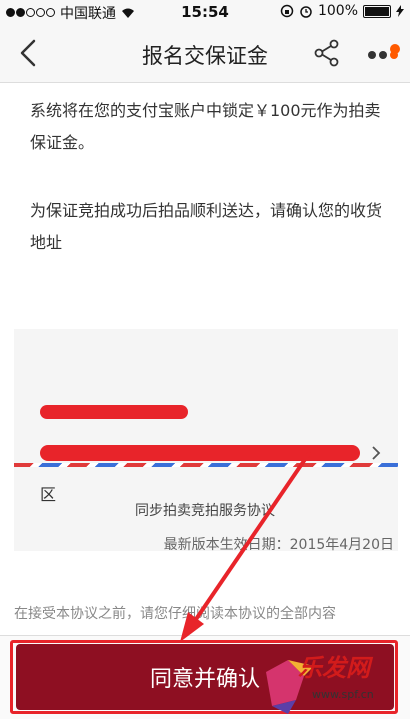  I want to click on status-right: 100%, so click(342, 11).